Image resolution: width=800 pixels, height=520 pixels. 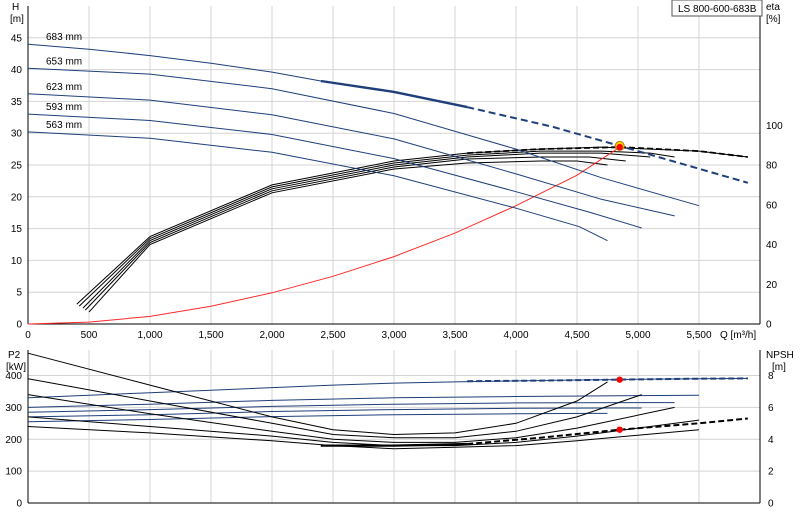 I want to click on x-axis-label: Q [m³/h], so click(x=738, y=335).